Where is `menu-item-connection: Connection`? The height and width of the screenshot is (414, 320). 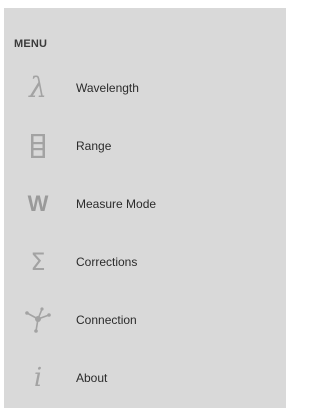
menu-item-connection: Connection is located at coordinates (145, 320).